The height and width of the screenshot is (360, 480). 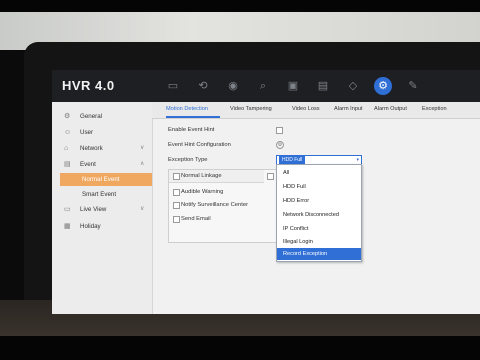 I want to click on tab-motion-detection: Motion Detection, so click(x=187, y=109).